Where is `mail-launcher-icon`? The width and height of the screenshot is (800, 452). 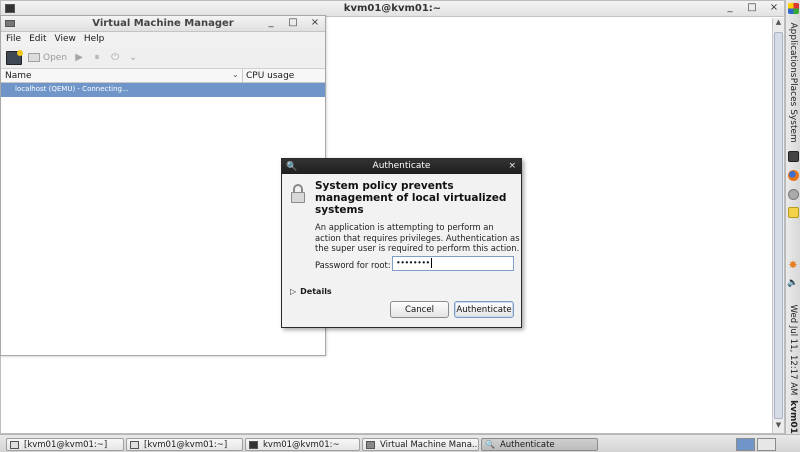
mail-launcher-icon is located at coordinates (793, 194).